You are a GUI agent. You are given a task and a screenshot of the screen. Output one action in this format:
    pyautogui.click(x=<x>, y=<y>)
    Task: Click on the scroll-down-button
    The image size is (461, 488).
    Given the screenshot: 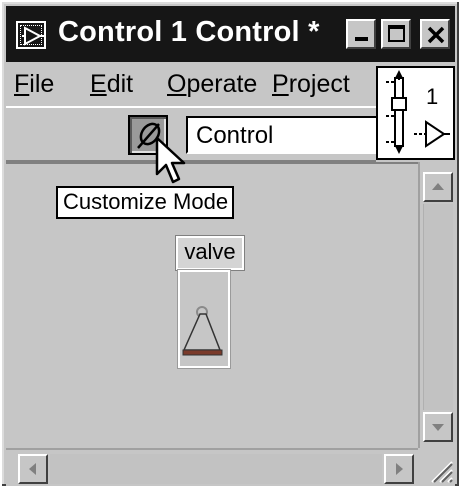 What is the action you would take?
    pyautogui.click(x=438, y=427)
    